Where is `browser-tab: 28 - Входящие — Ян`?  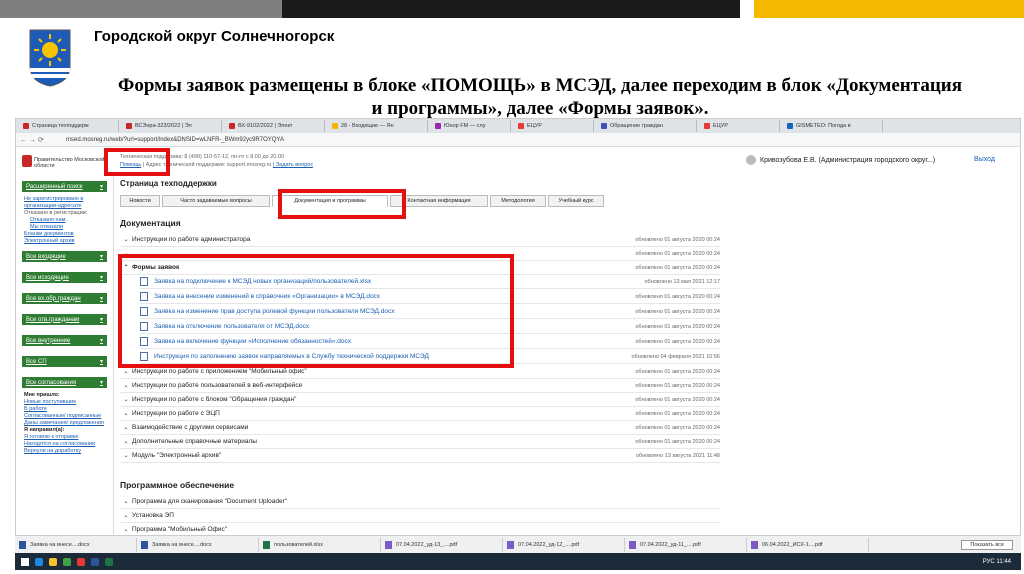 browser-tab: 28 - Входящие — Ян is located at coordinates (378, 126).